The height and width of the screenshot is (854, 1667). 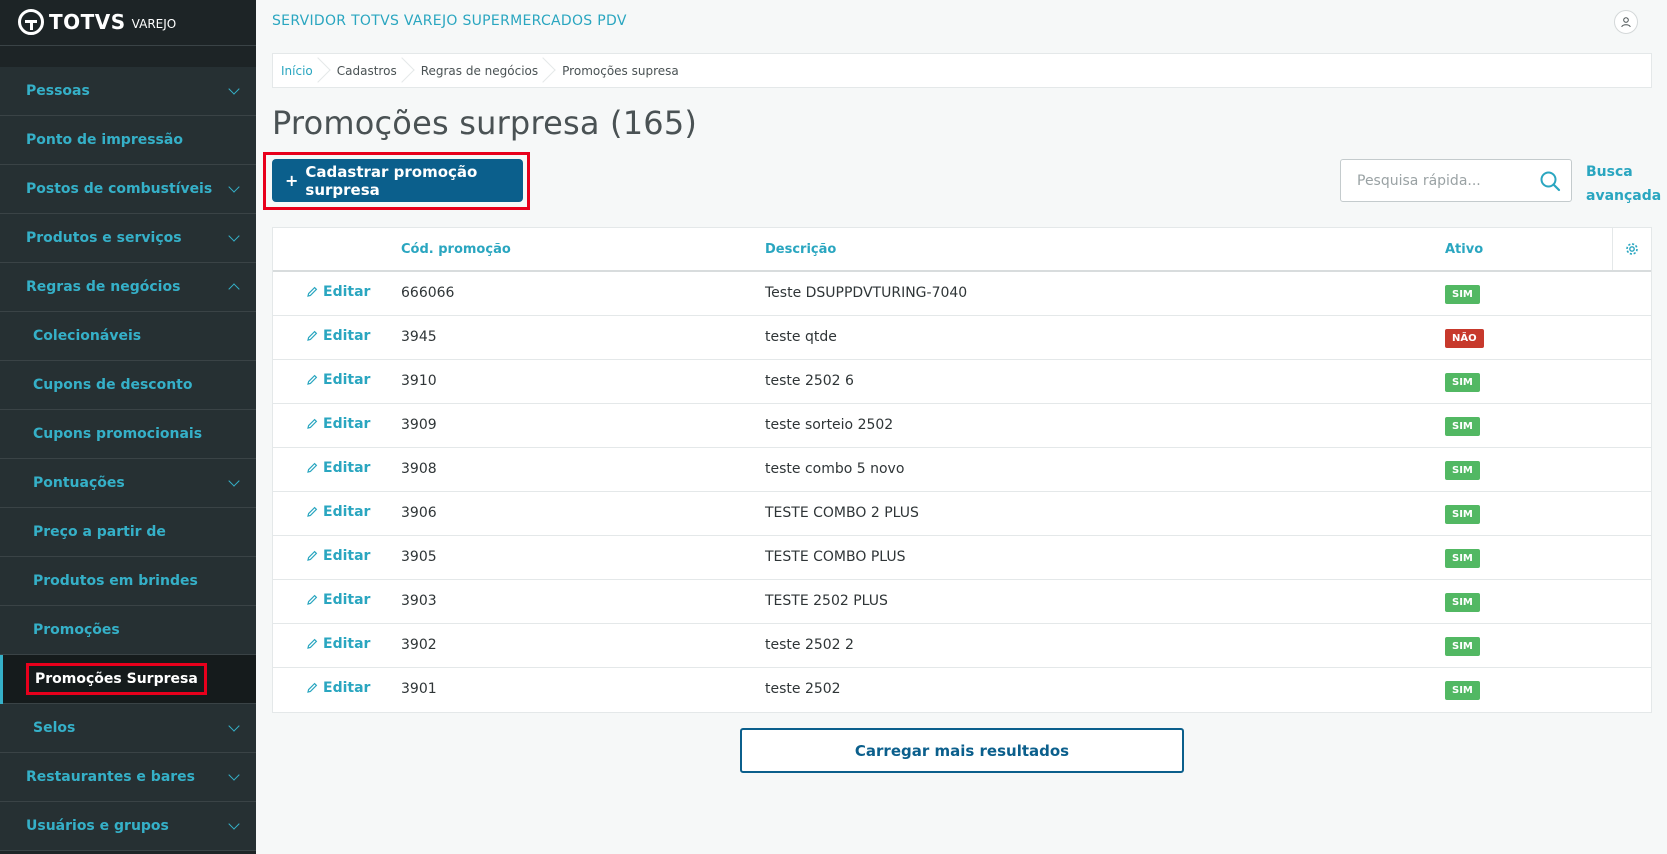 I want to click on sidebar-item: Regras de negócios, so click(x=128, y=287).